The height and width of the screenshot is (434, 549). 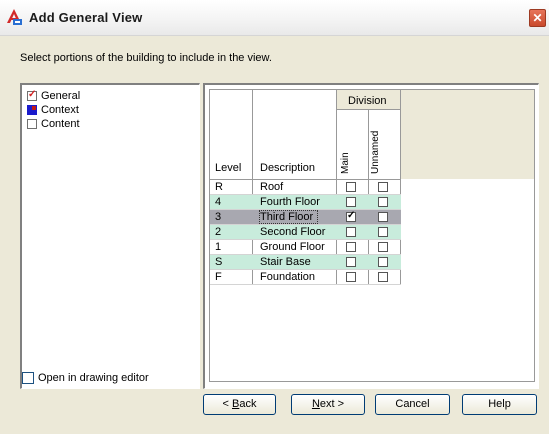 What do you see at coordinates (290, 202) in the screenshot?
I see `cell-description: Fourth Floor` at bounding box center [290, 202].